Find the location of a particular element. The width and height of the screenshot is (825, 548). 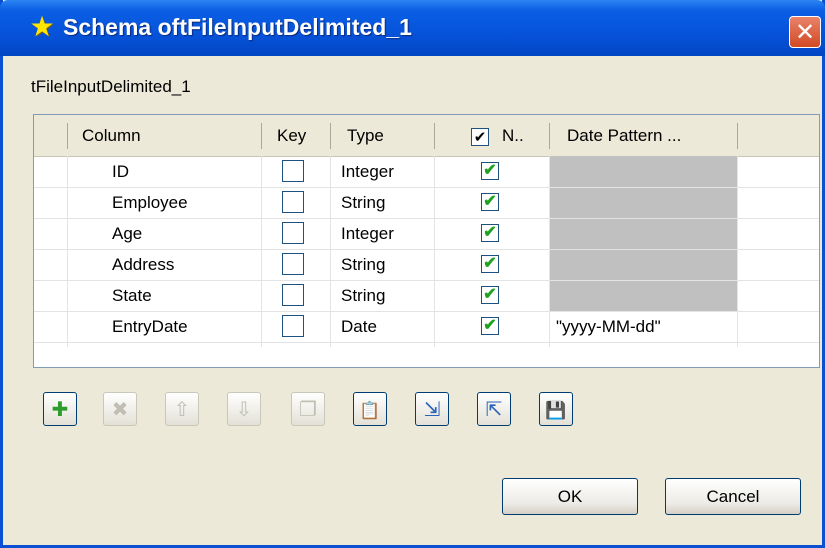

table-row: ID Integer ✔ is located at coordinates (426, 171).